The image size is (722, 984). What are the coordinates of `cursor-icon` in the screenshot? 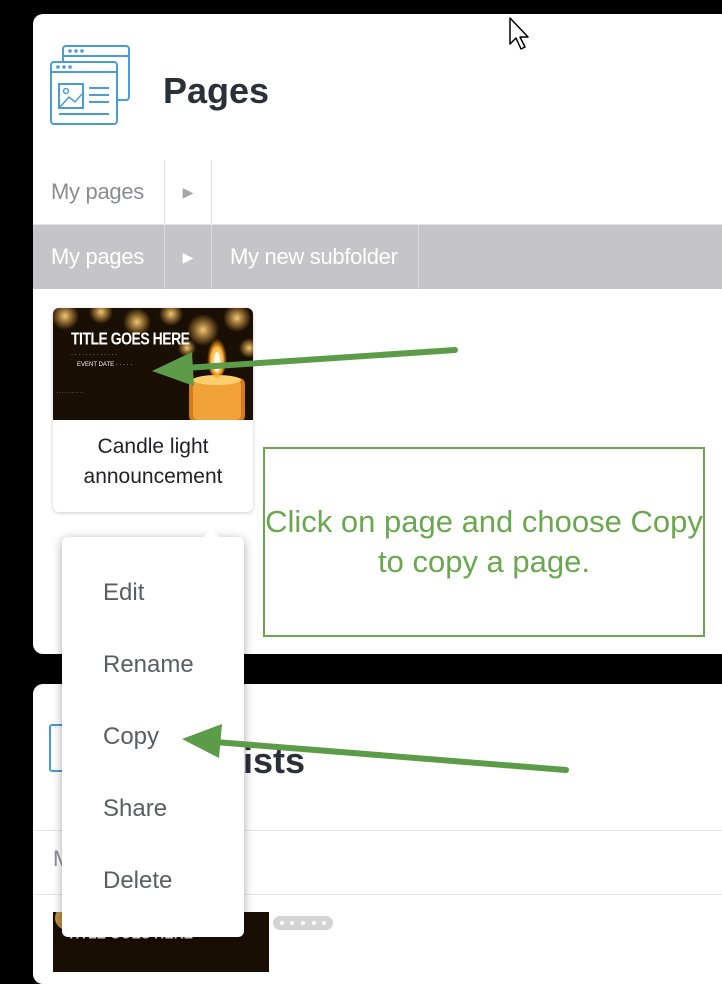 It's located at (519, 33).